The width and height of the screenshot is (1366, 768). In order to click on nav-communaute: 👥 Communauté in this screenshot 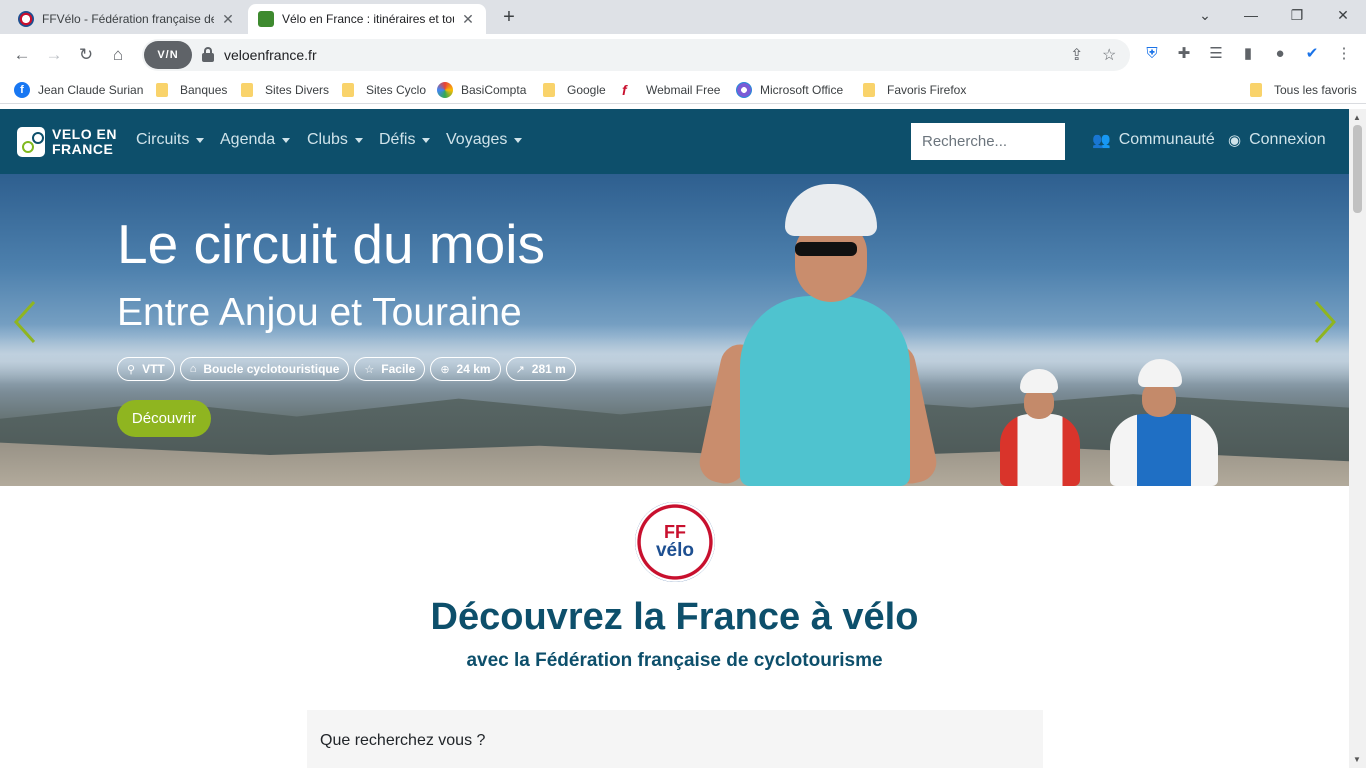, I will do `click(1153, 140)`.